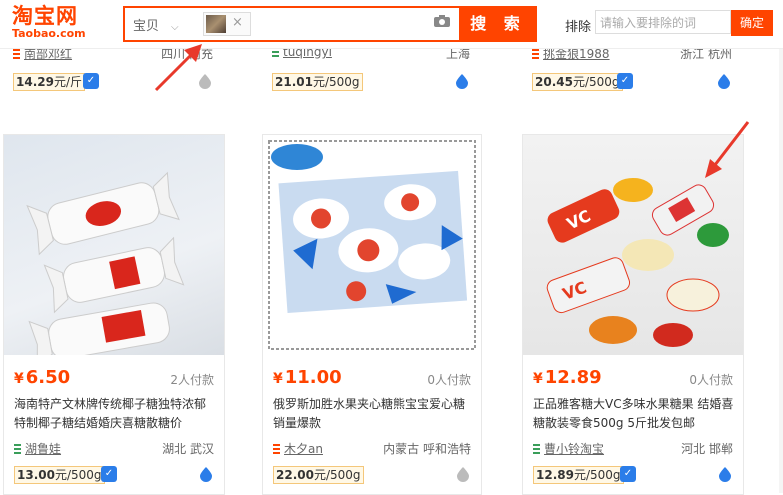 This screenshot has height=495, width=783. I want to click on search-button: 搜 索, so click(498, 24).